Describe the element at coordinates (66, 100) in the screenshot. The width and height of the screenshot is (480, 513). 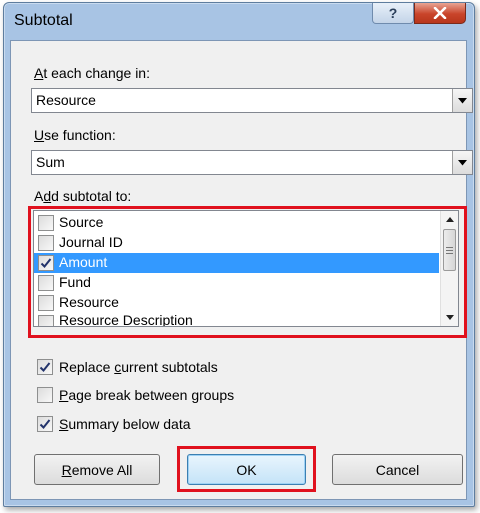
I see `at-each-change-value: Resource` at that location.